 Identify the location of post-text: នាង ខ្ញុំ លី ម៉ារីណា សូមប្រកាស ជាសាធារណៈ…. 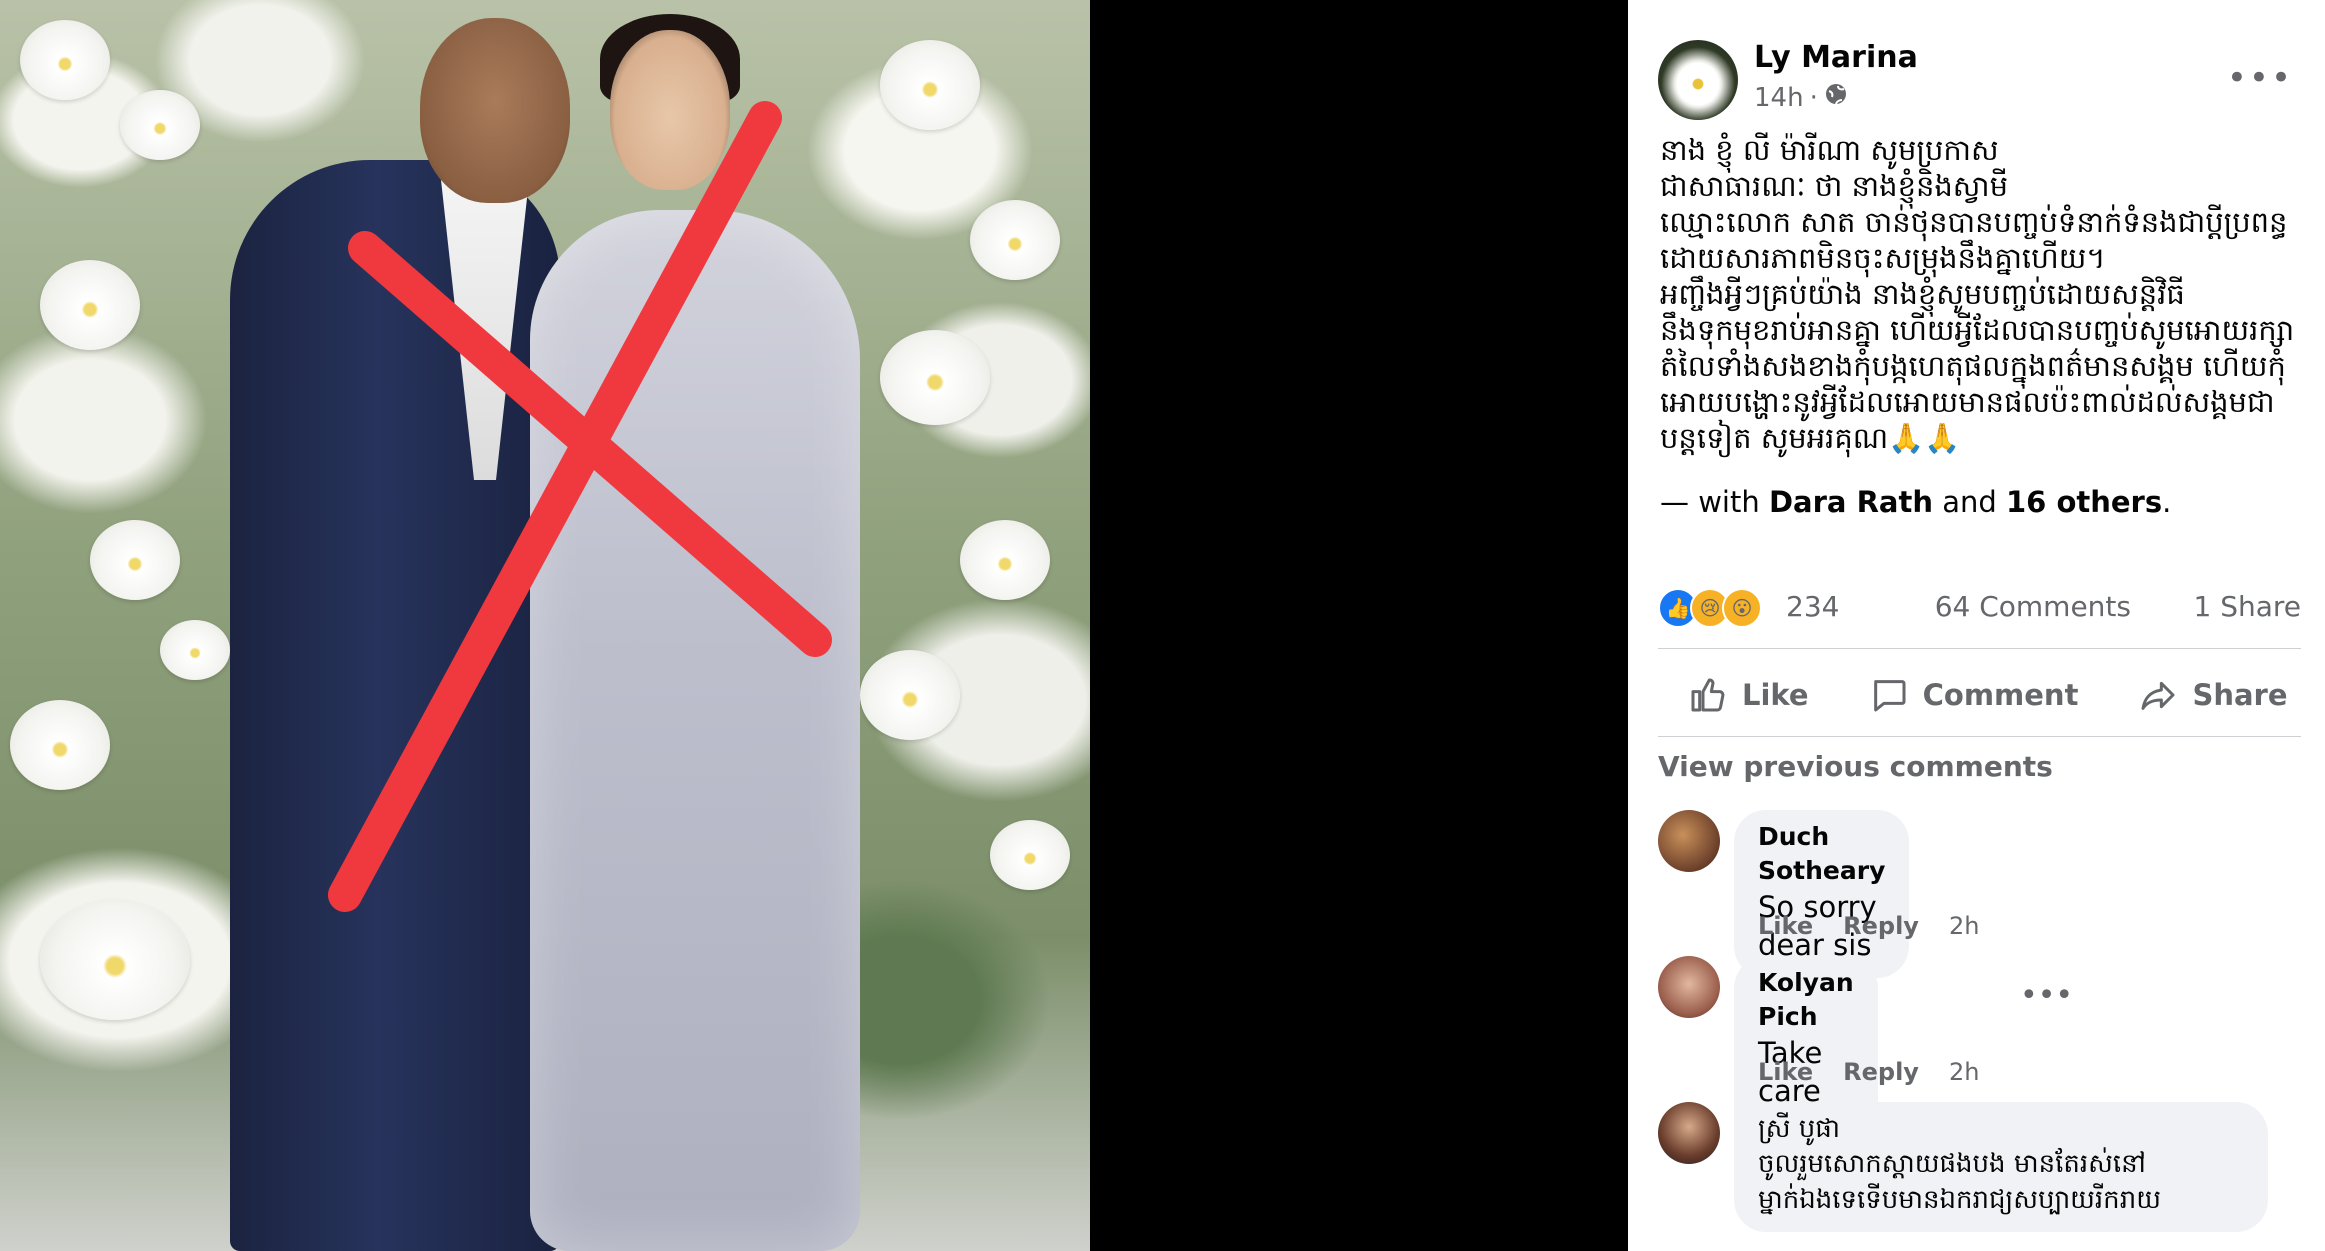
(1977, 294).